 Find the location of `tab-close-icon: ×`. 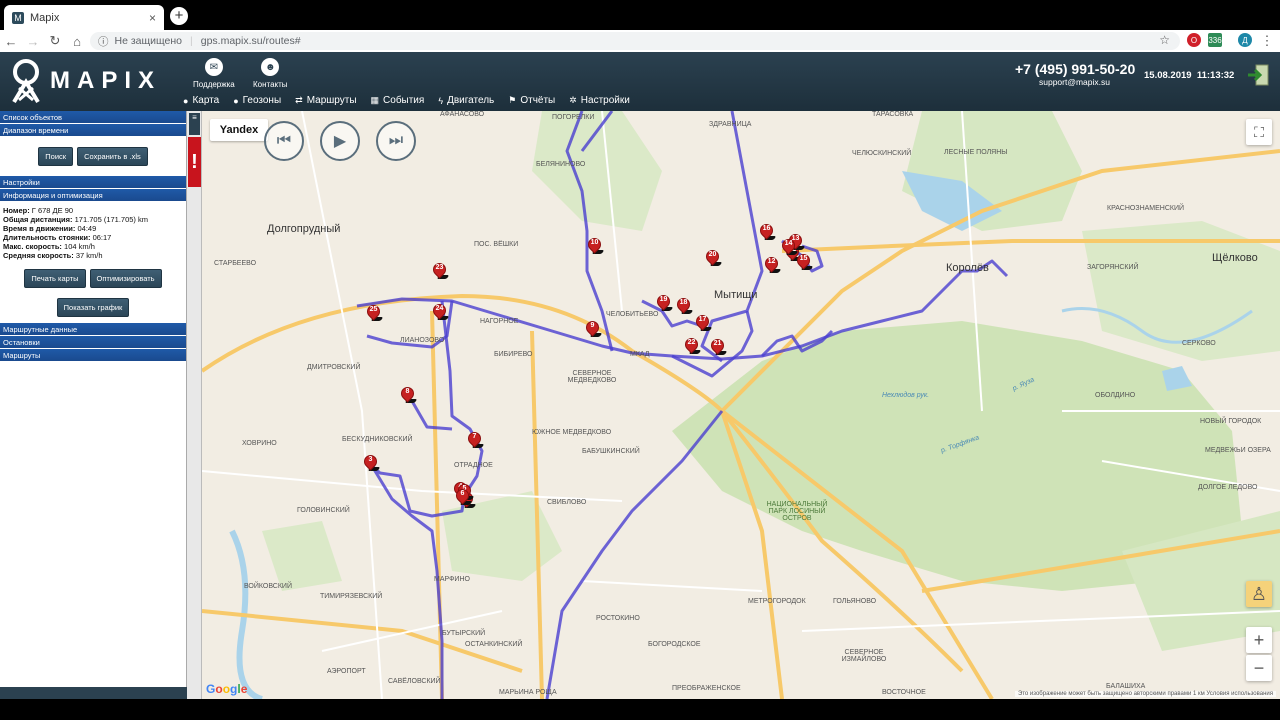

tab-close-icon: × is located at coordinates (152, 18).